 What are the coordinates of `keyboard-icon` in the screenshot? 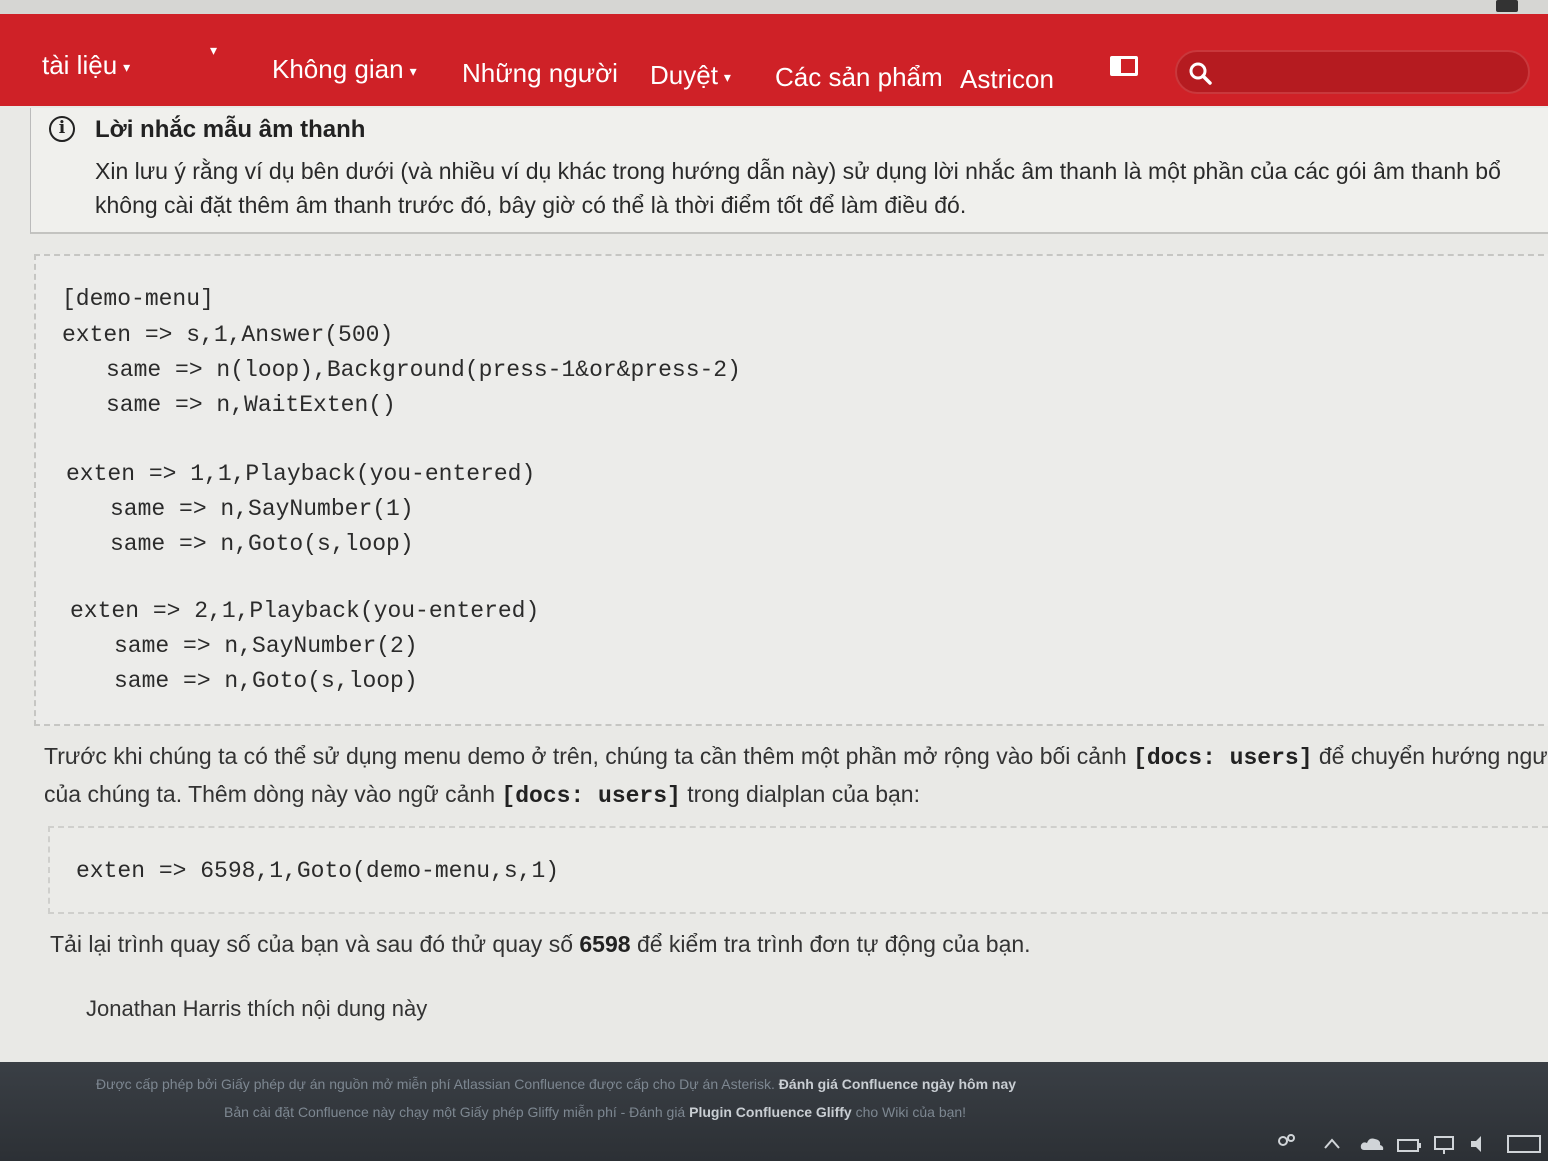 It's located at (1524, 1144).